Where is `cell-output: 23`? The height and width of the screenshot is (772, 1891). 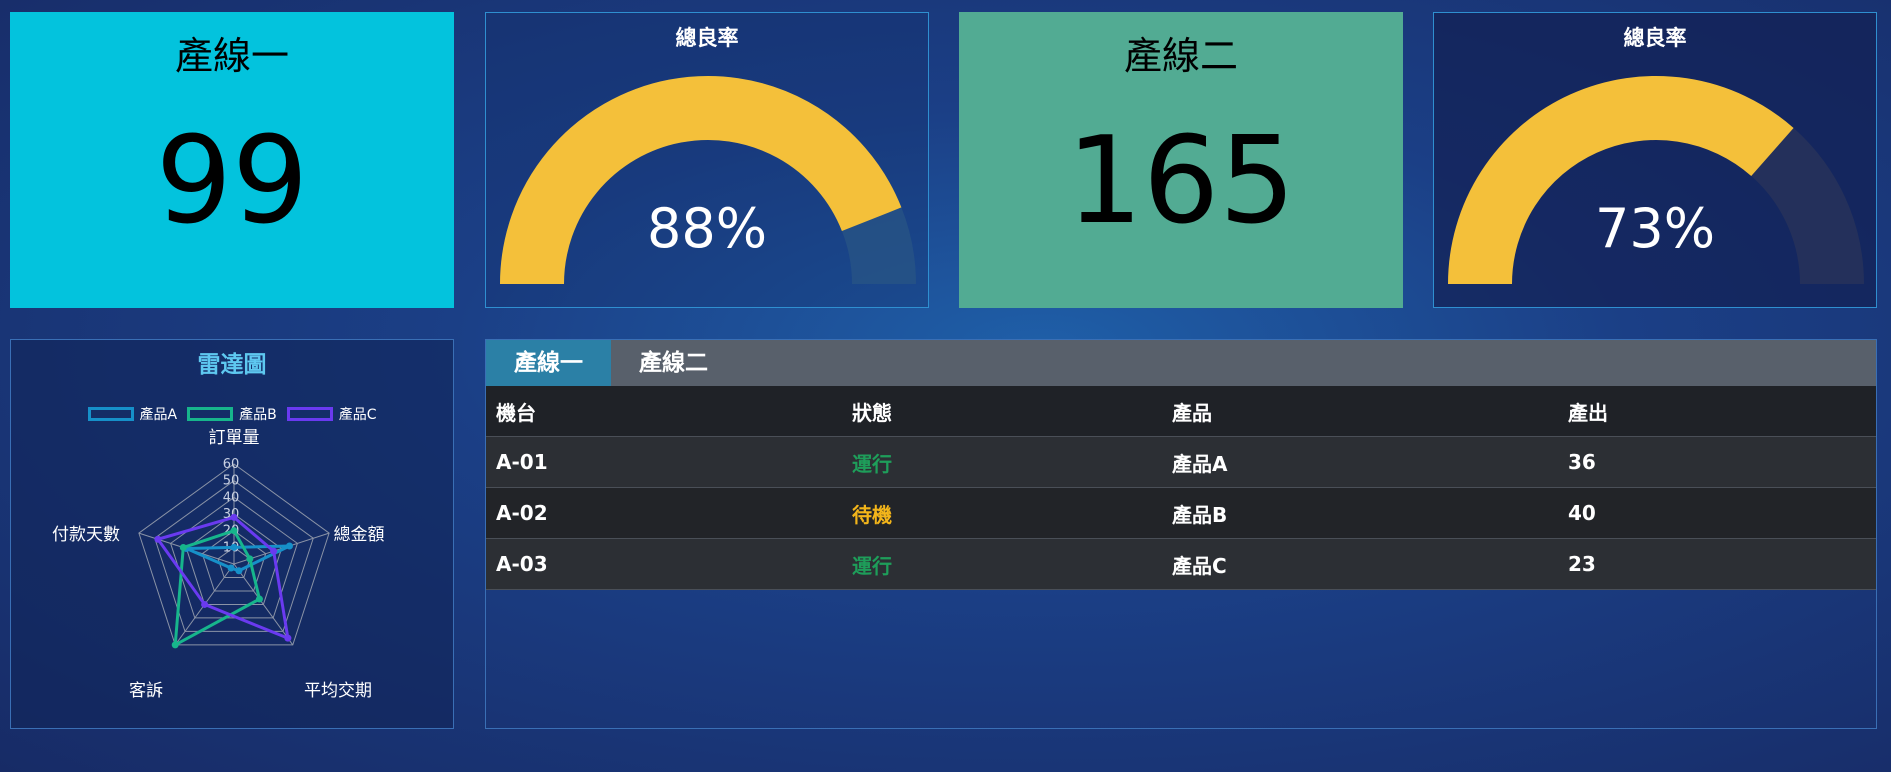 cell-output: 23 is located at coordinates (1717, 564).